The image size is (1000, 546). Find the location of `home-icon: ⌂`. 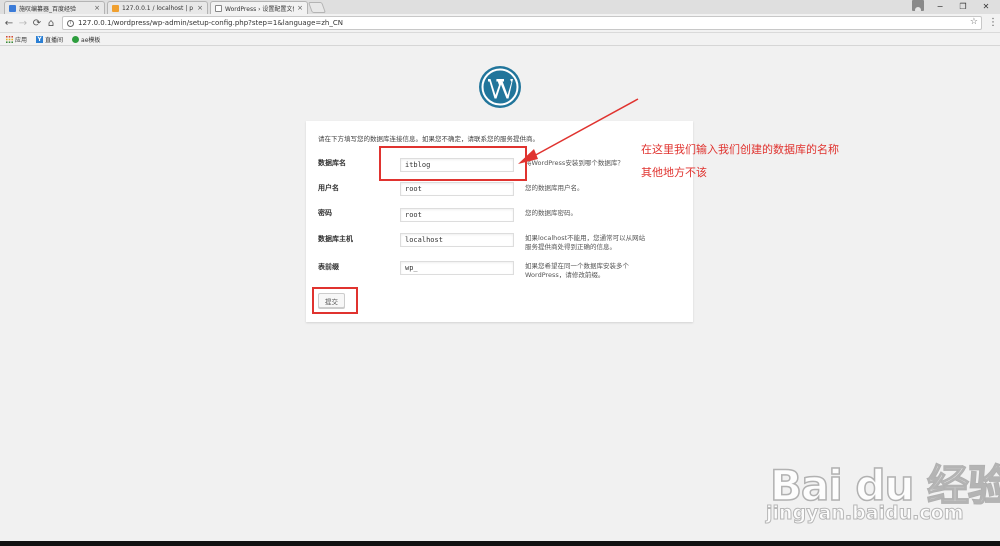

home-icon: ⌂ is located at coordinates (51, 23).